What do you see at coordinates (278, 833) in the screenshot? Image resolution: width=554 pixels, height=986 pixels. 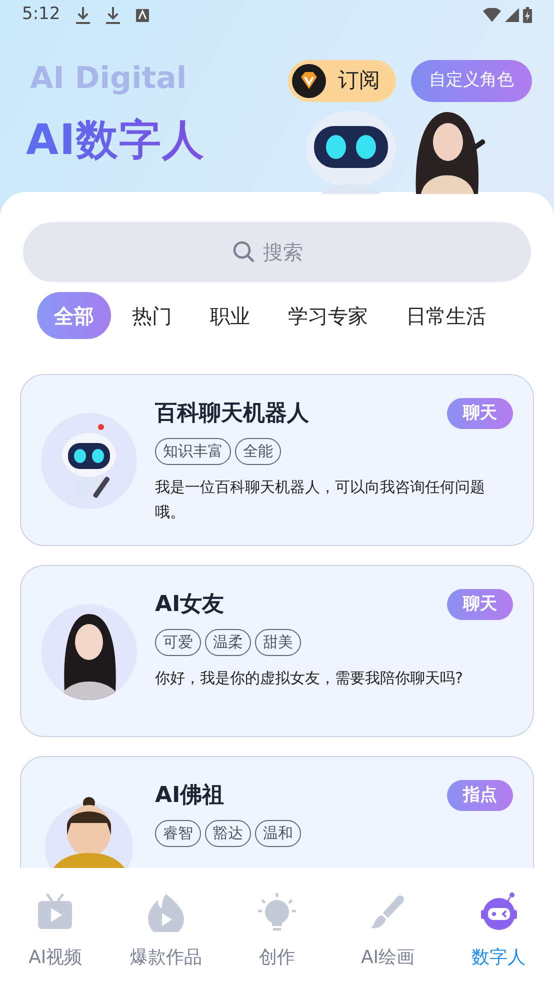 I see `tag-label: 温和` at bounding box center [278, 833].